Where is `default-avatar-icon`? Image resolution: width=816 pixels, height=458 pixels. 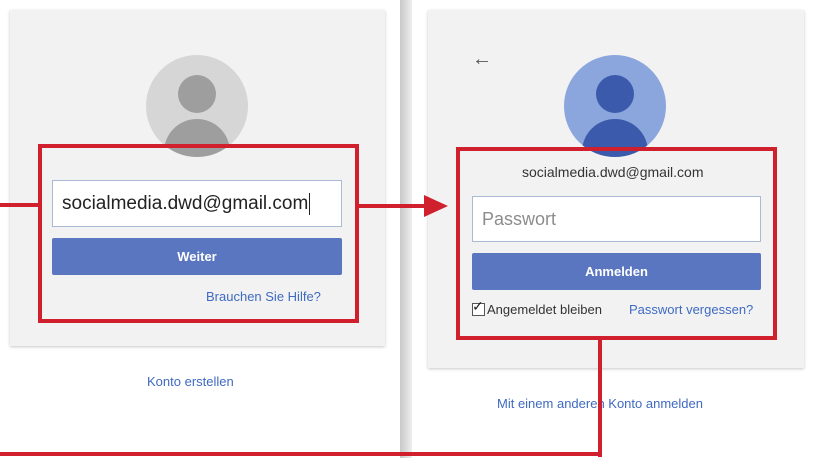
default-avatar-icon is located at coordinates (197, 106).